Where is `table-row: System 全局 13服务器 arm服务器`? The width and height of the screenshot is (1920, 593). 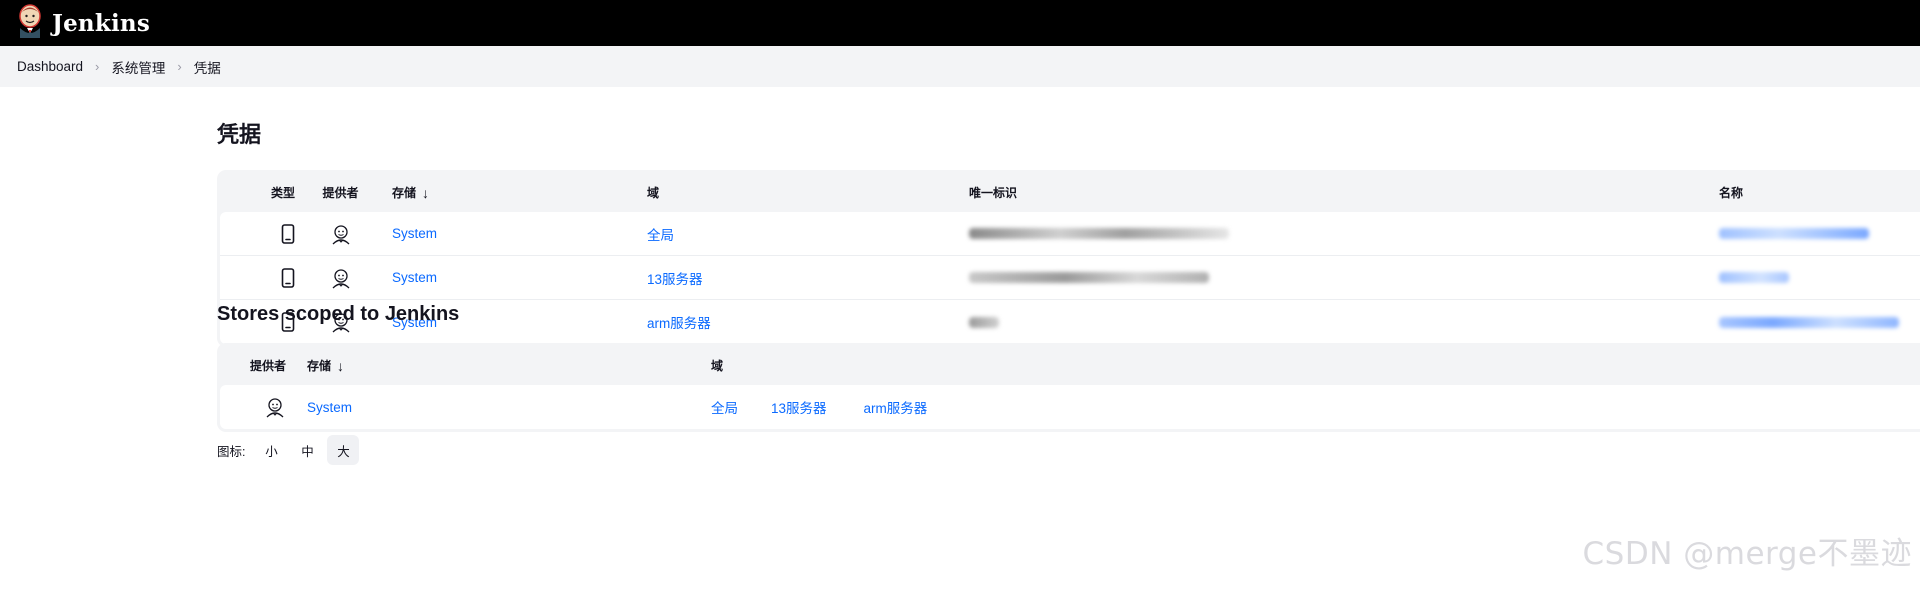 table-row: System 全局 13服务器 arm服务器 is located at coordinates (1070, 407).